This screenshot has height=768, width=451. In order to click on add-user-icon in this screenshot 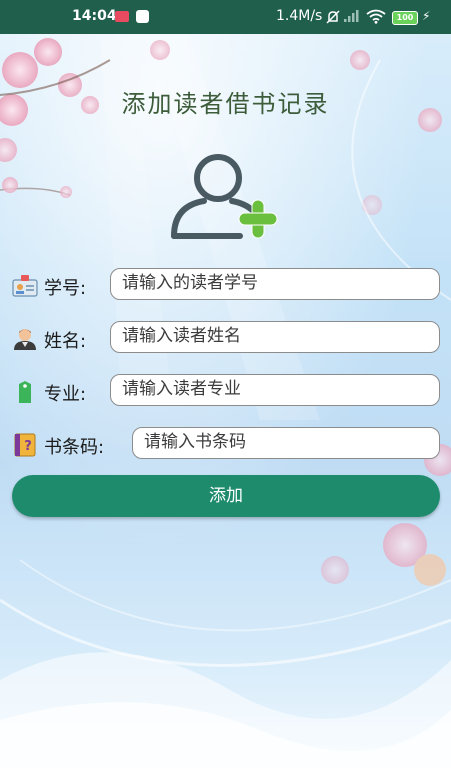, I will do `click(224, 196)`.